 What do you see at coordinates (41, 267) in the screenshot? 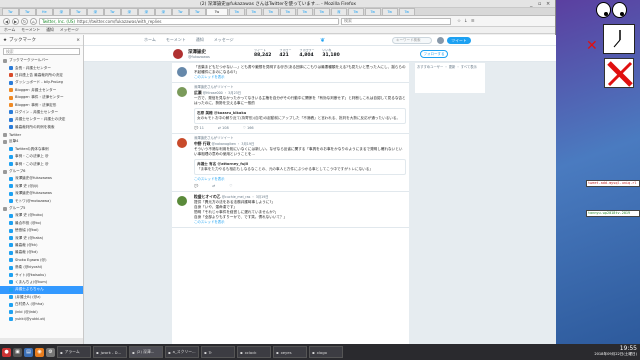
I see `bookmark-item: 鳥衛 (@kiyoshi)` at bounding box center [41, 267].